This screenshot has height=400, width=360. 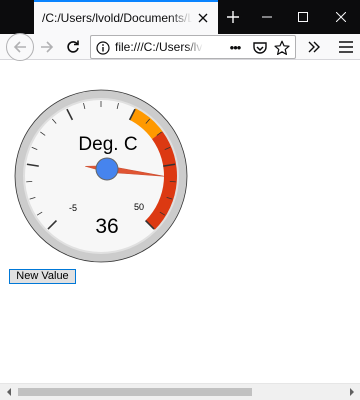 What do you see at coordinates (135, 392) in the screenshot?
I see `scrollbar-thumb` at bounding box center [135, 392].